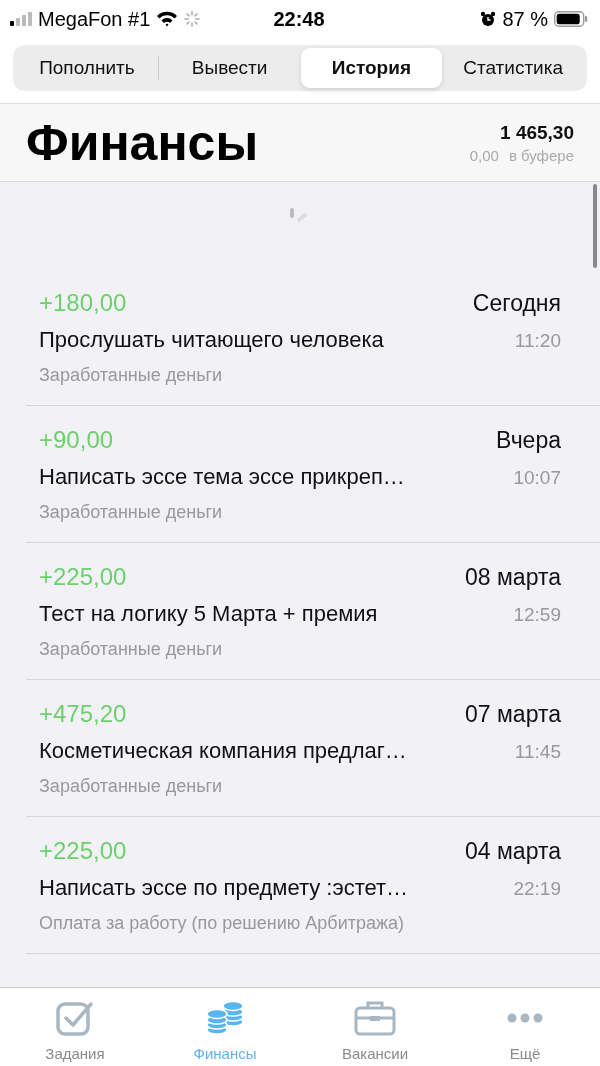  What do you see at coordinates (371, 68) in the screenshot?
I see `segment-tab: История` at bounding box center [371, 68].